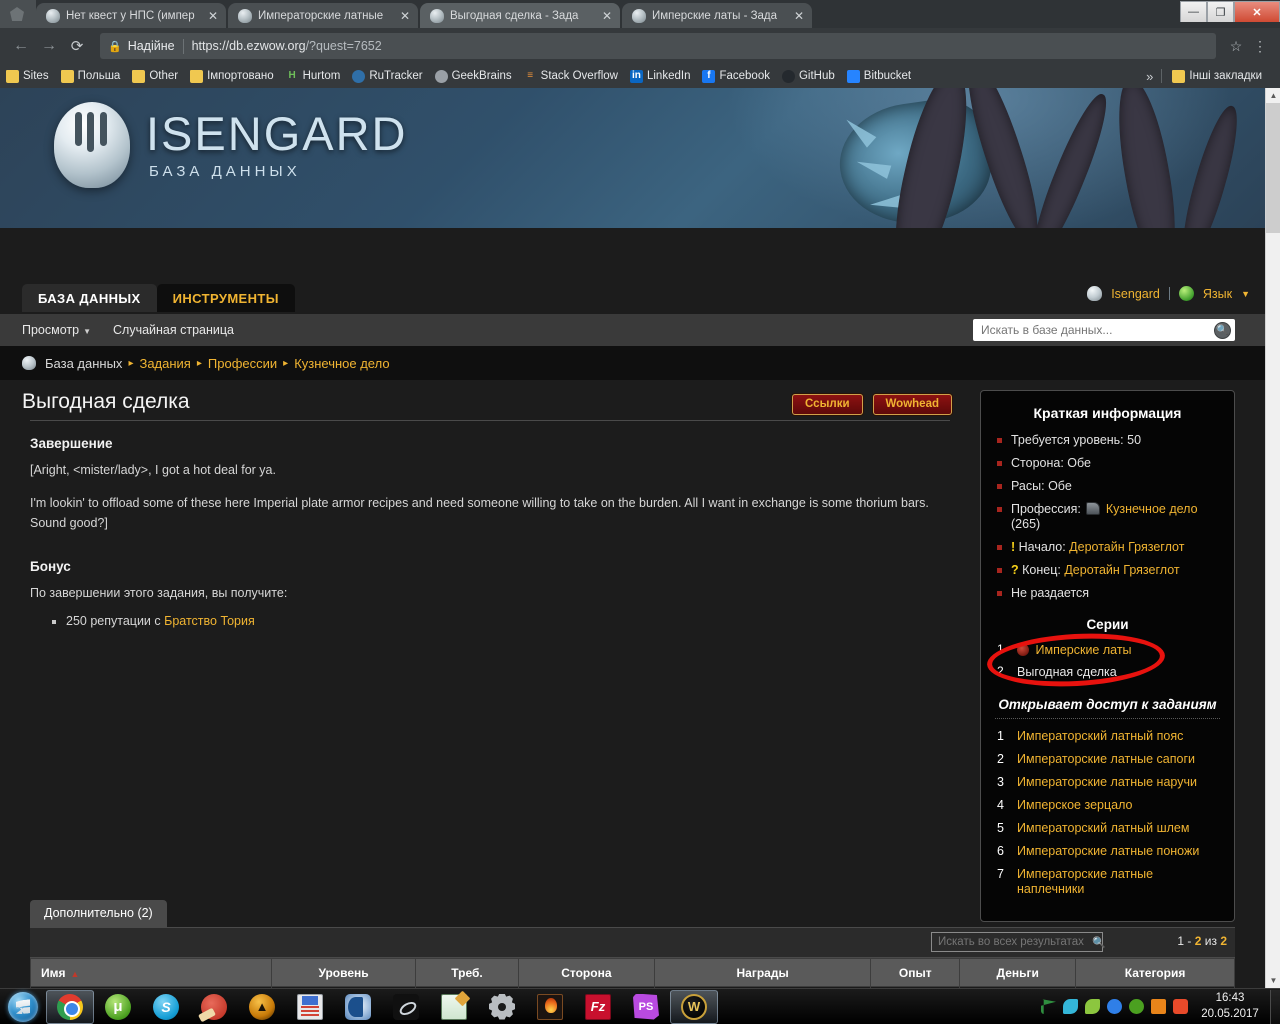 Image resolution: width=1280 pixels, height=1024 pixels. Describe the element at coordinates (659, 76) in the screenshot. I see `bookmark-linkedin: in LinkedIn` at that location.